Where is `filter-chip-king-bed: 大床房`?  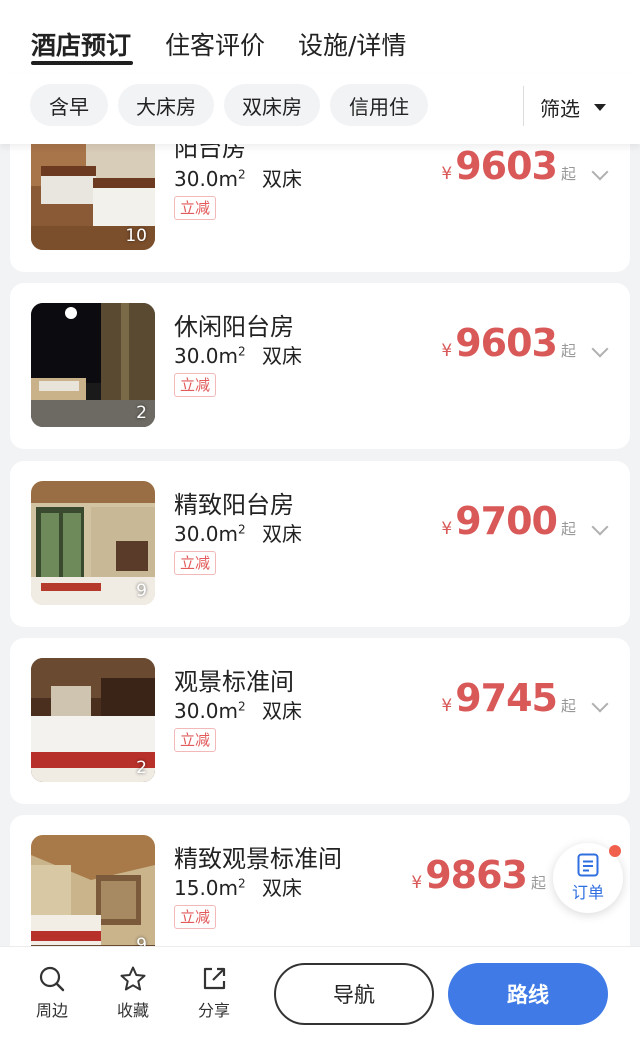
filter-chip-king-bed: 大床房 is located at coordinates (166, 105).